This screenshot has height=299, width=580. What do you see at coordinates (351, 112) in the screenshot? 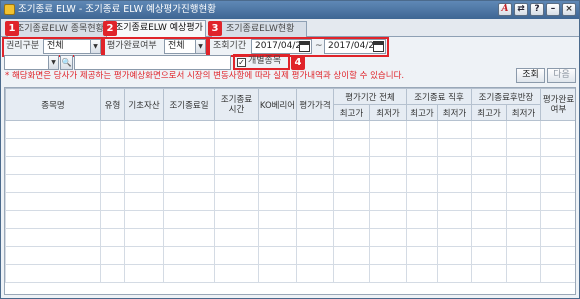
I see `col-period-high: 최고가` at bounding box center [351, 112].